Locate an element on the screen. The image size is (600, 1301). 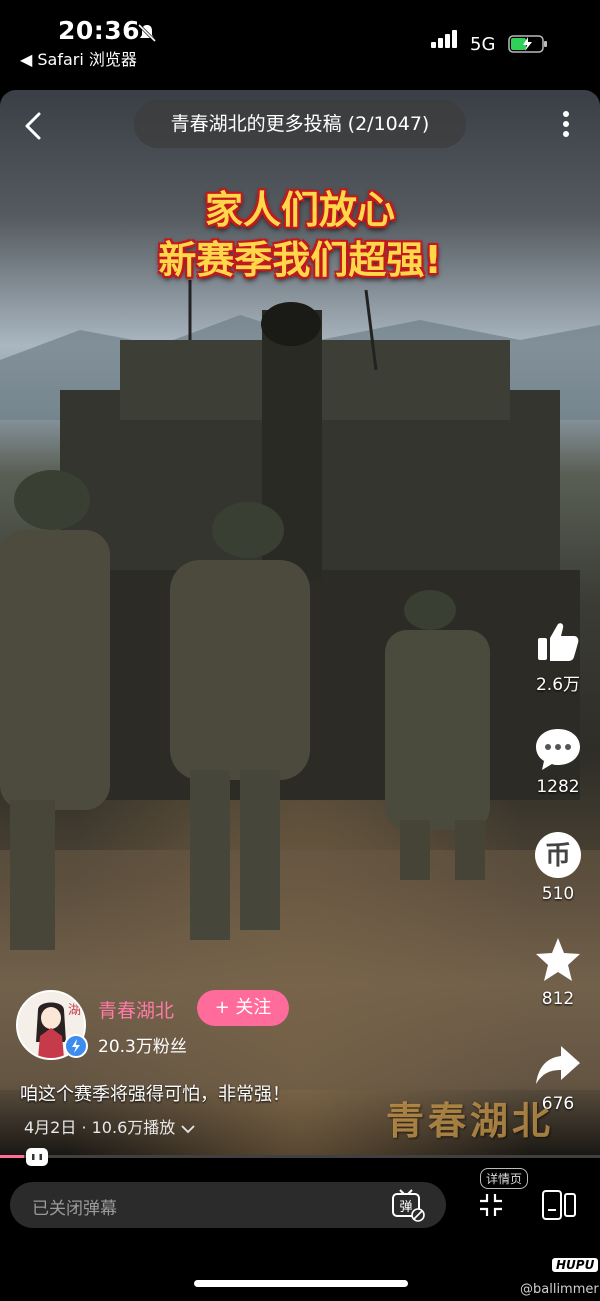
back-to-safari-link: ◀ Safari 浏览器 is located at coordinates (78, 58).